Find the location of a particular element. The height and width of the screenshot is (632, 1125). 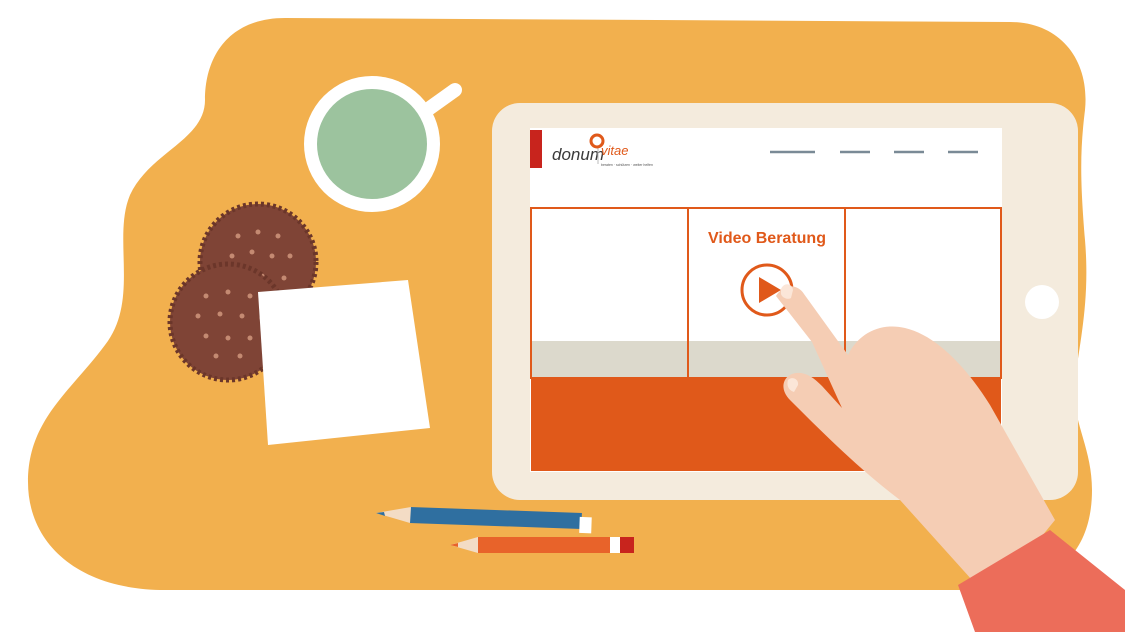

logo-red-bar is located at coordinates (536, 149).